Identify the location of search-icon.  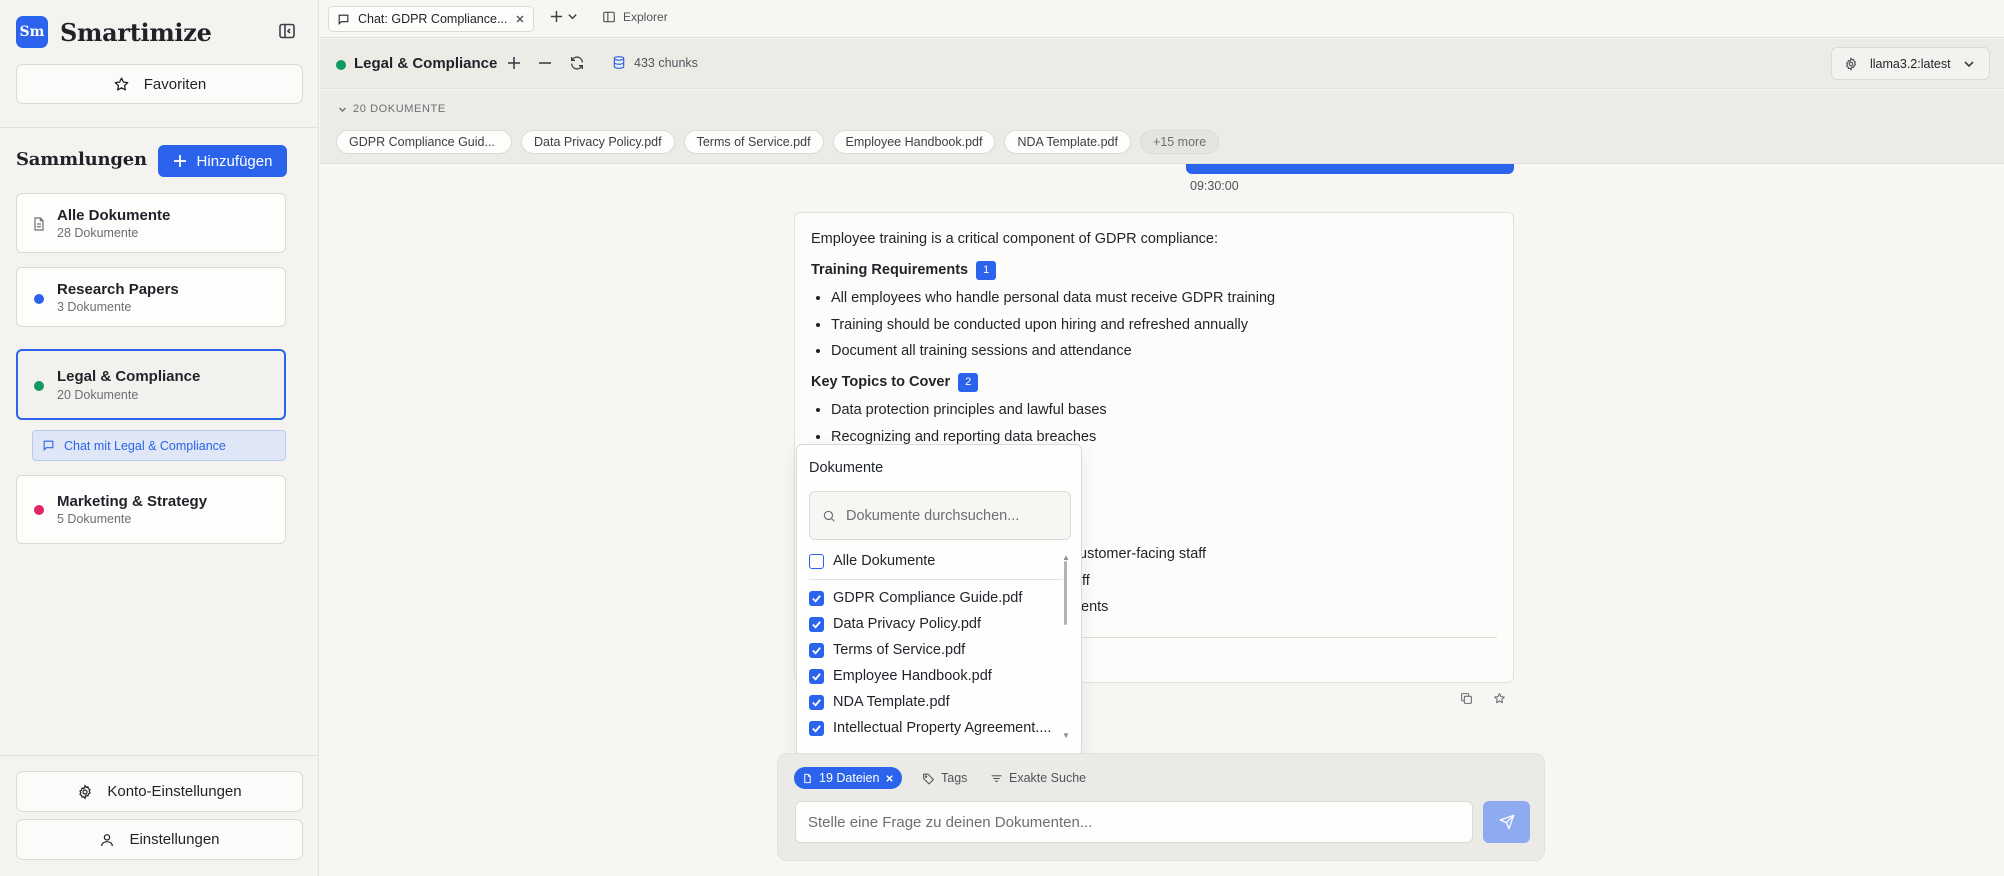
(829, 516).